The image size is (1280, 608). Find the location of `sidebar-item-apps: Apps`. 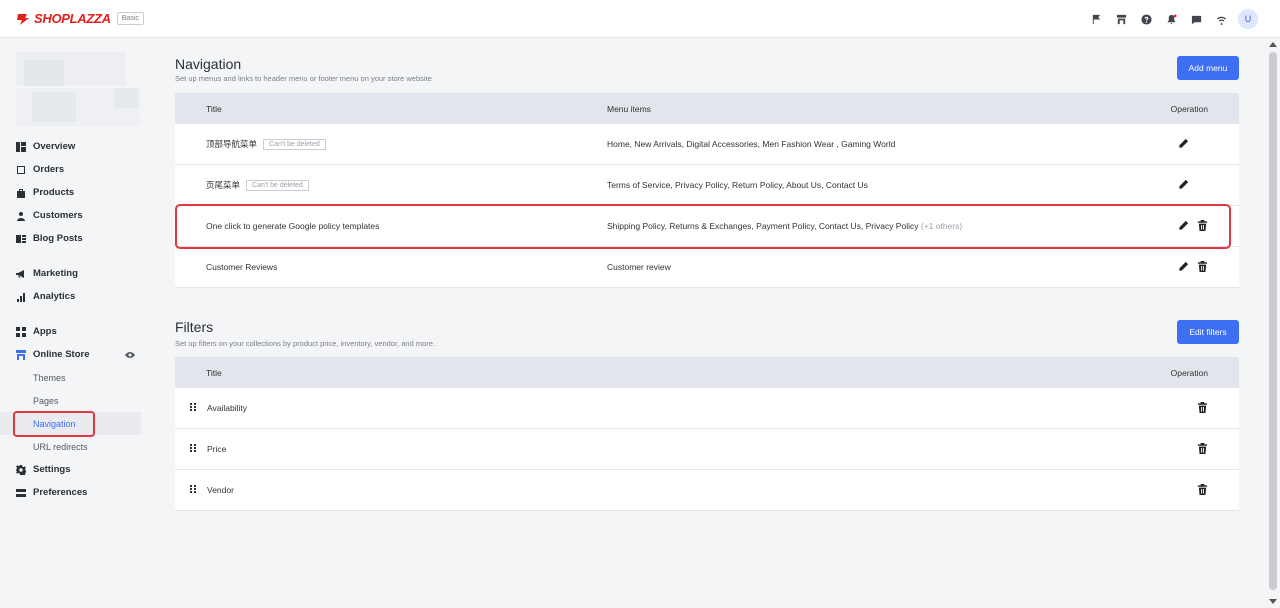

sidebar-item-apps: Apps is located at coordinates (75, 331).